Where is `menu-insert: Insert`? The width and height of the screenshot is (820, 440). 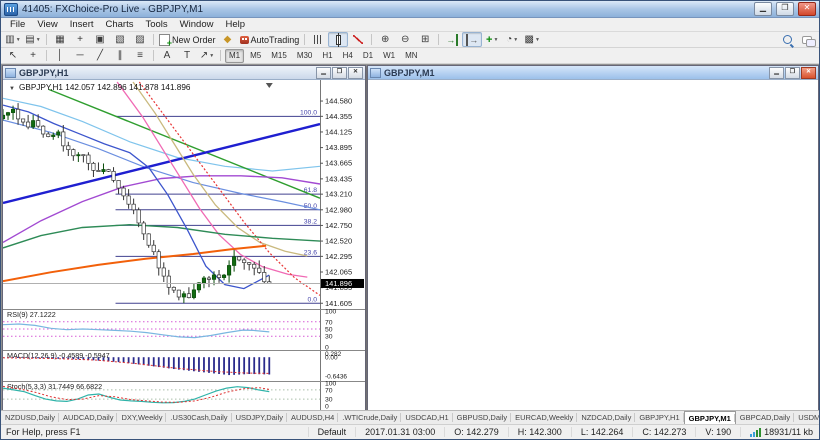 menu-insert: Insert is located at coordinates (82, 24).